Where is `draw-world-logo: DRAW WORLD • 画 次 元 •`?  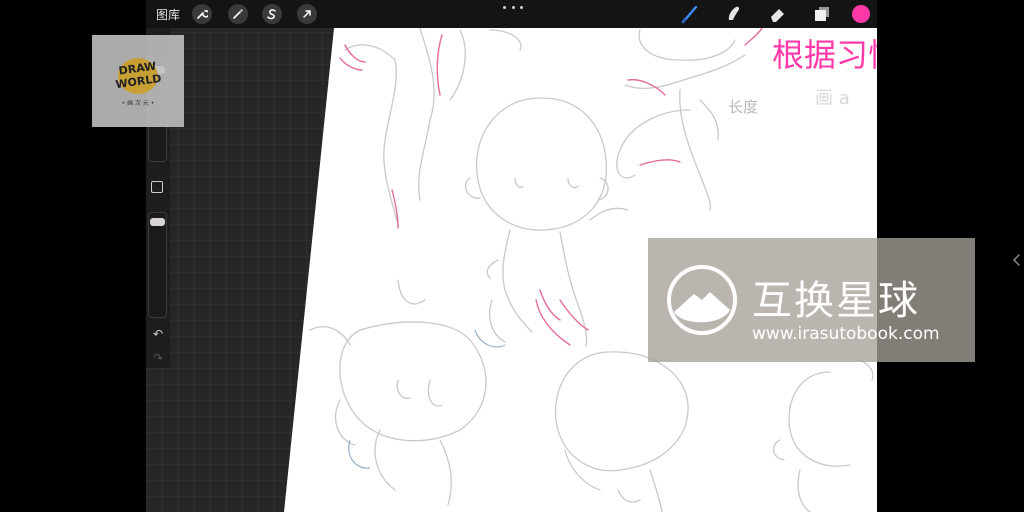 draw-world-logo: DRAW WORLD • 画 次 元 • is located at coordinates (138, 81).